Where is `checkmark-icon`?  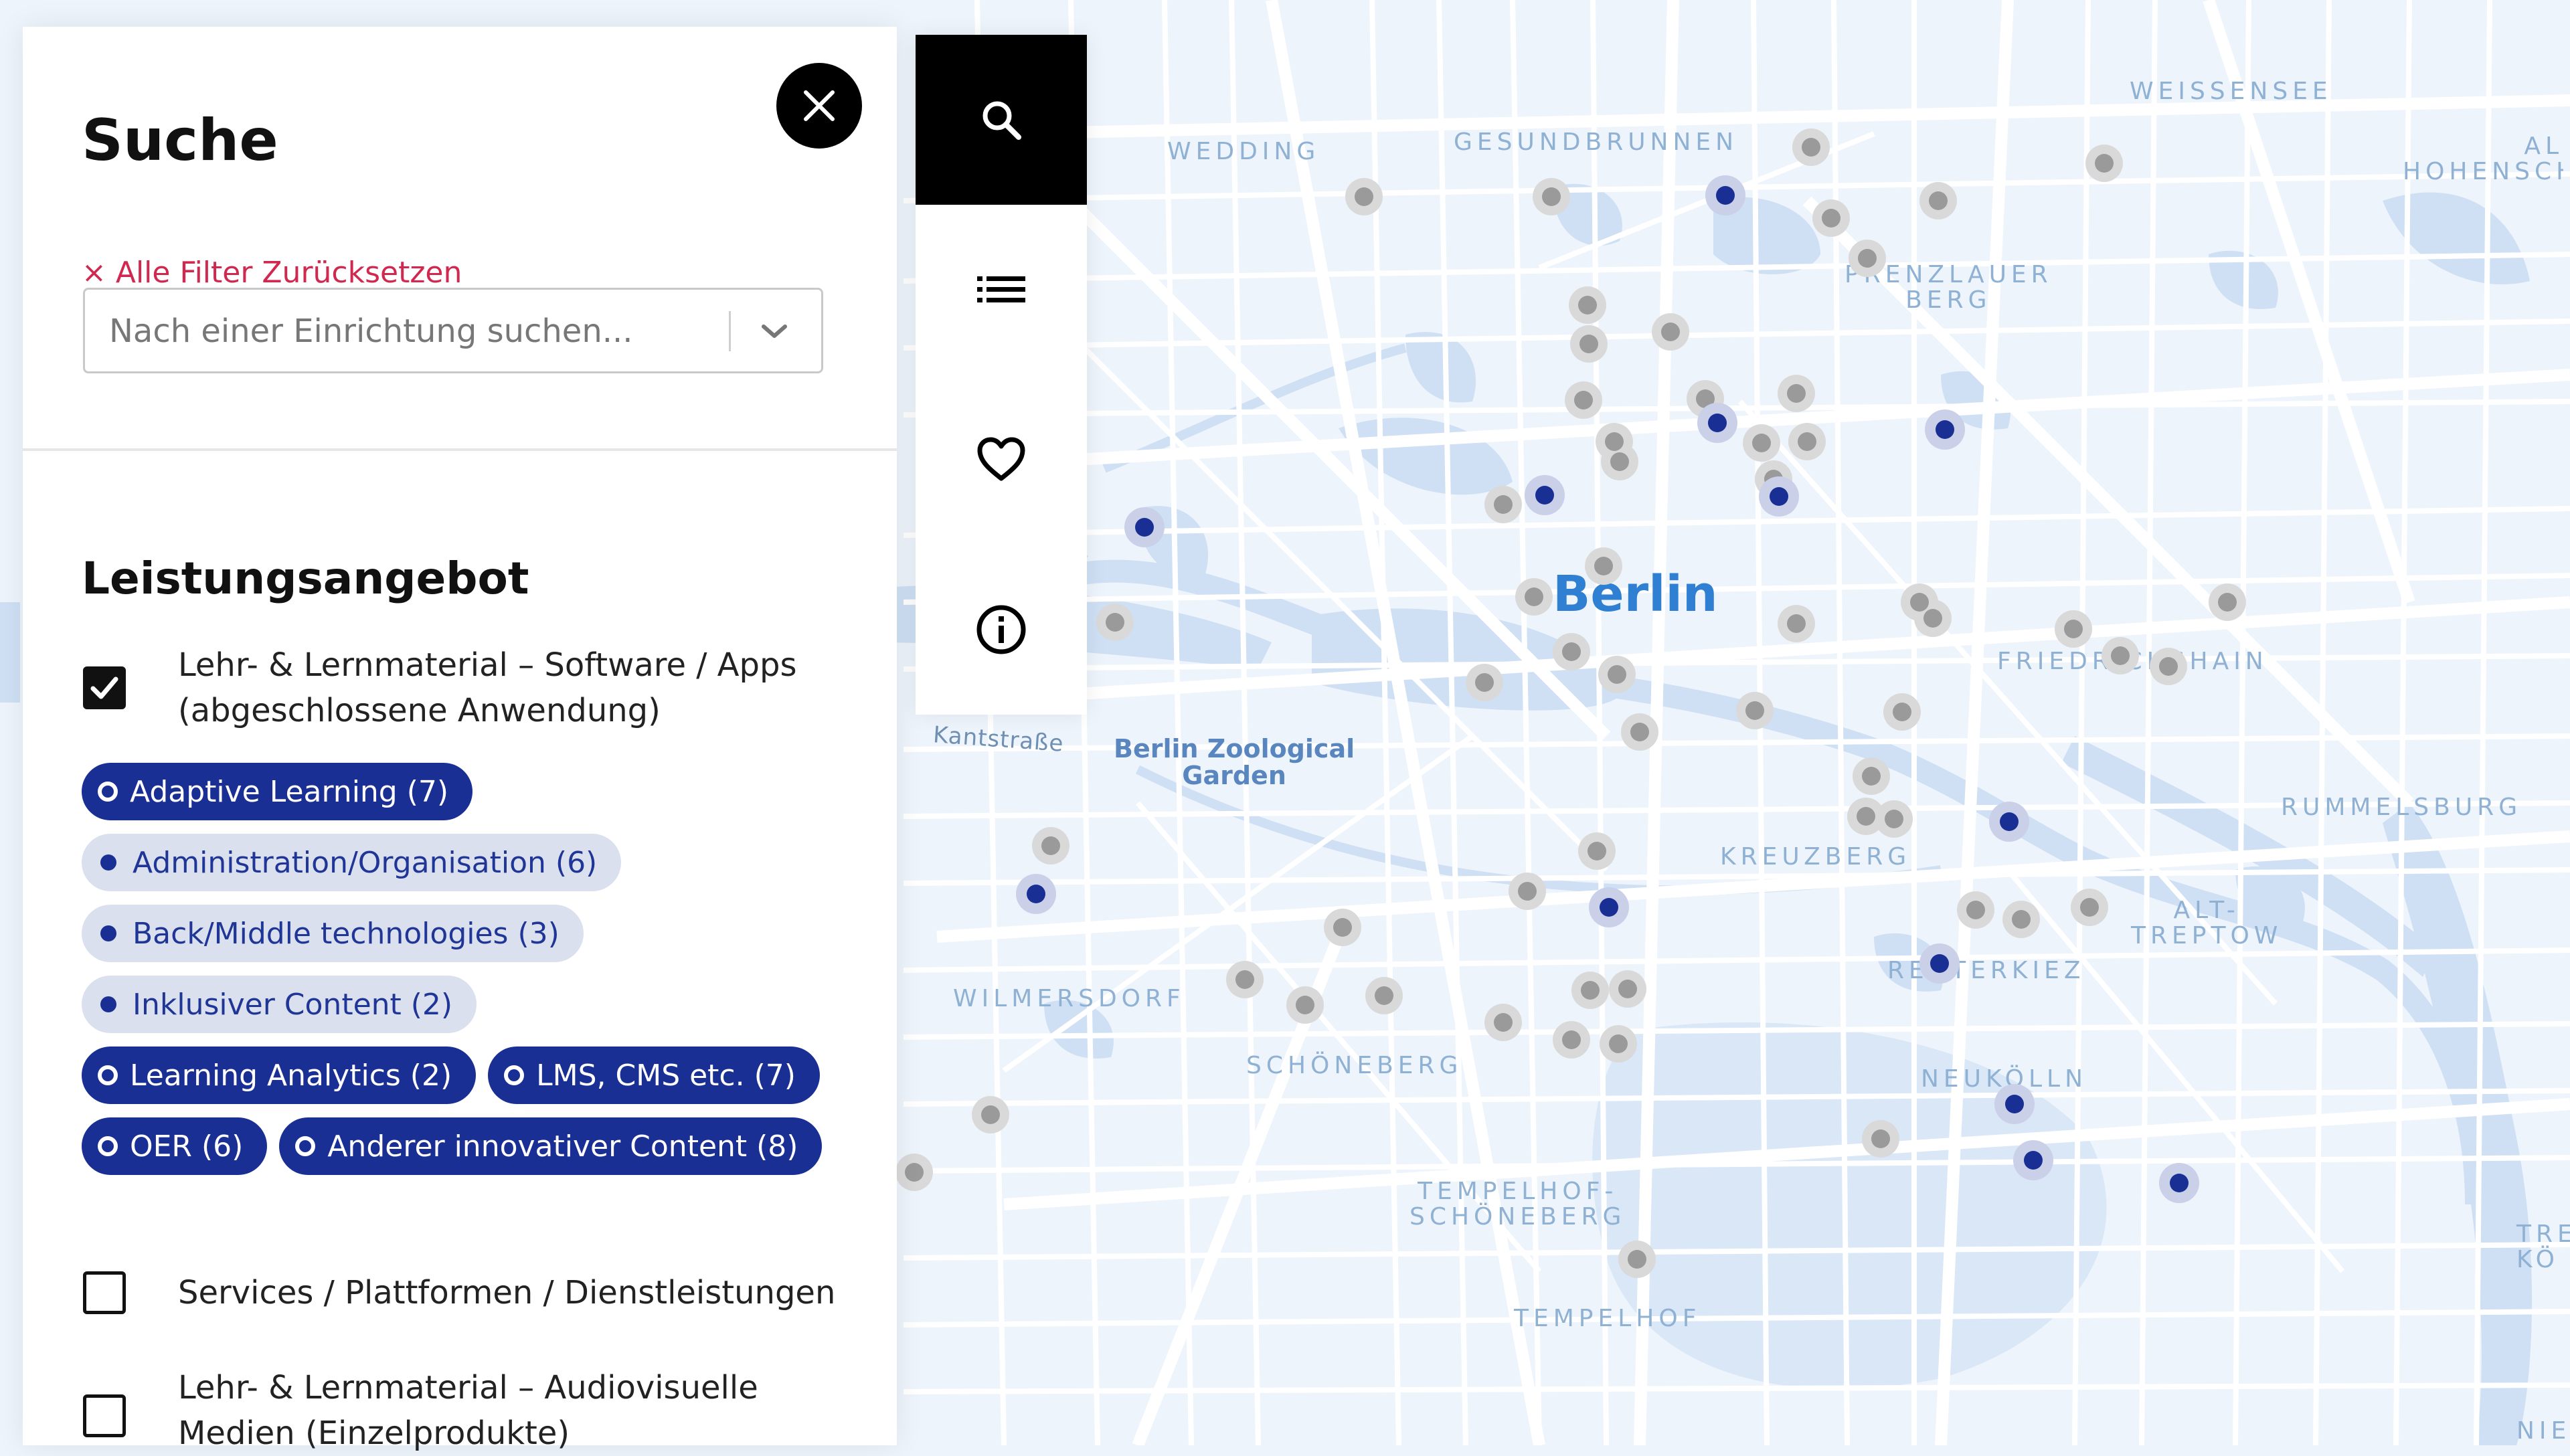
checkmark-icon is located at coordinates (104, 687).